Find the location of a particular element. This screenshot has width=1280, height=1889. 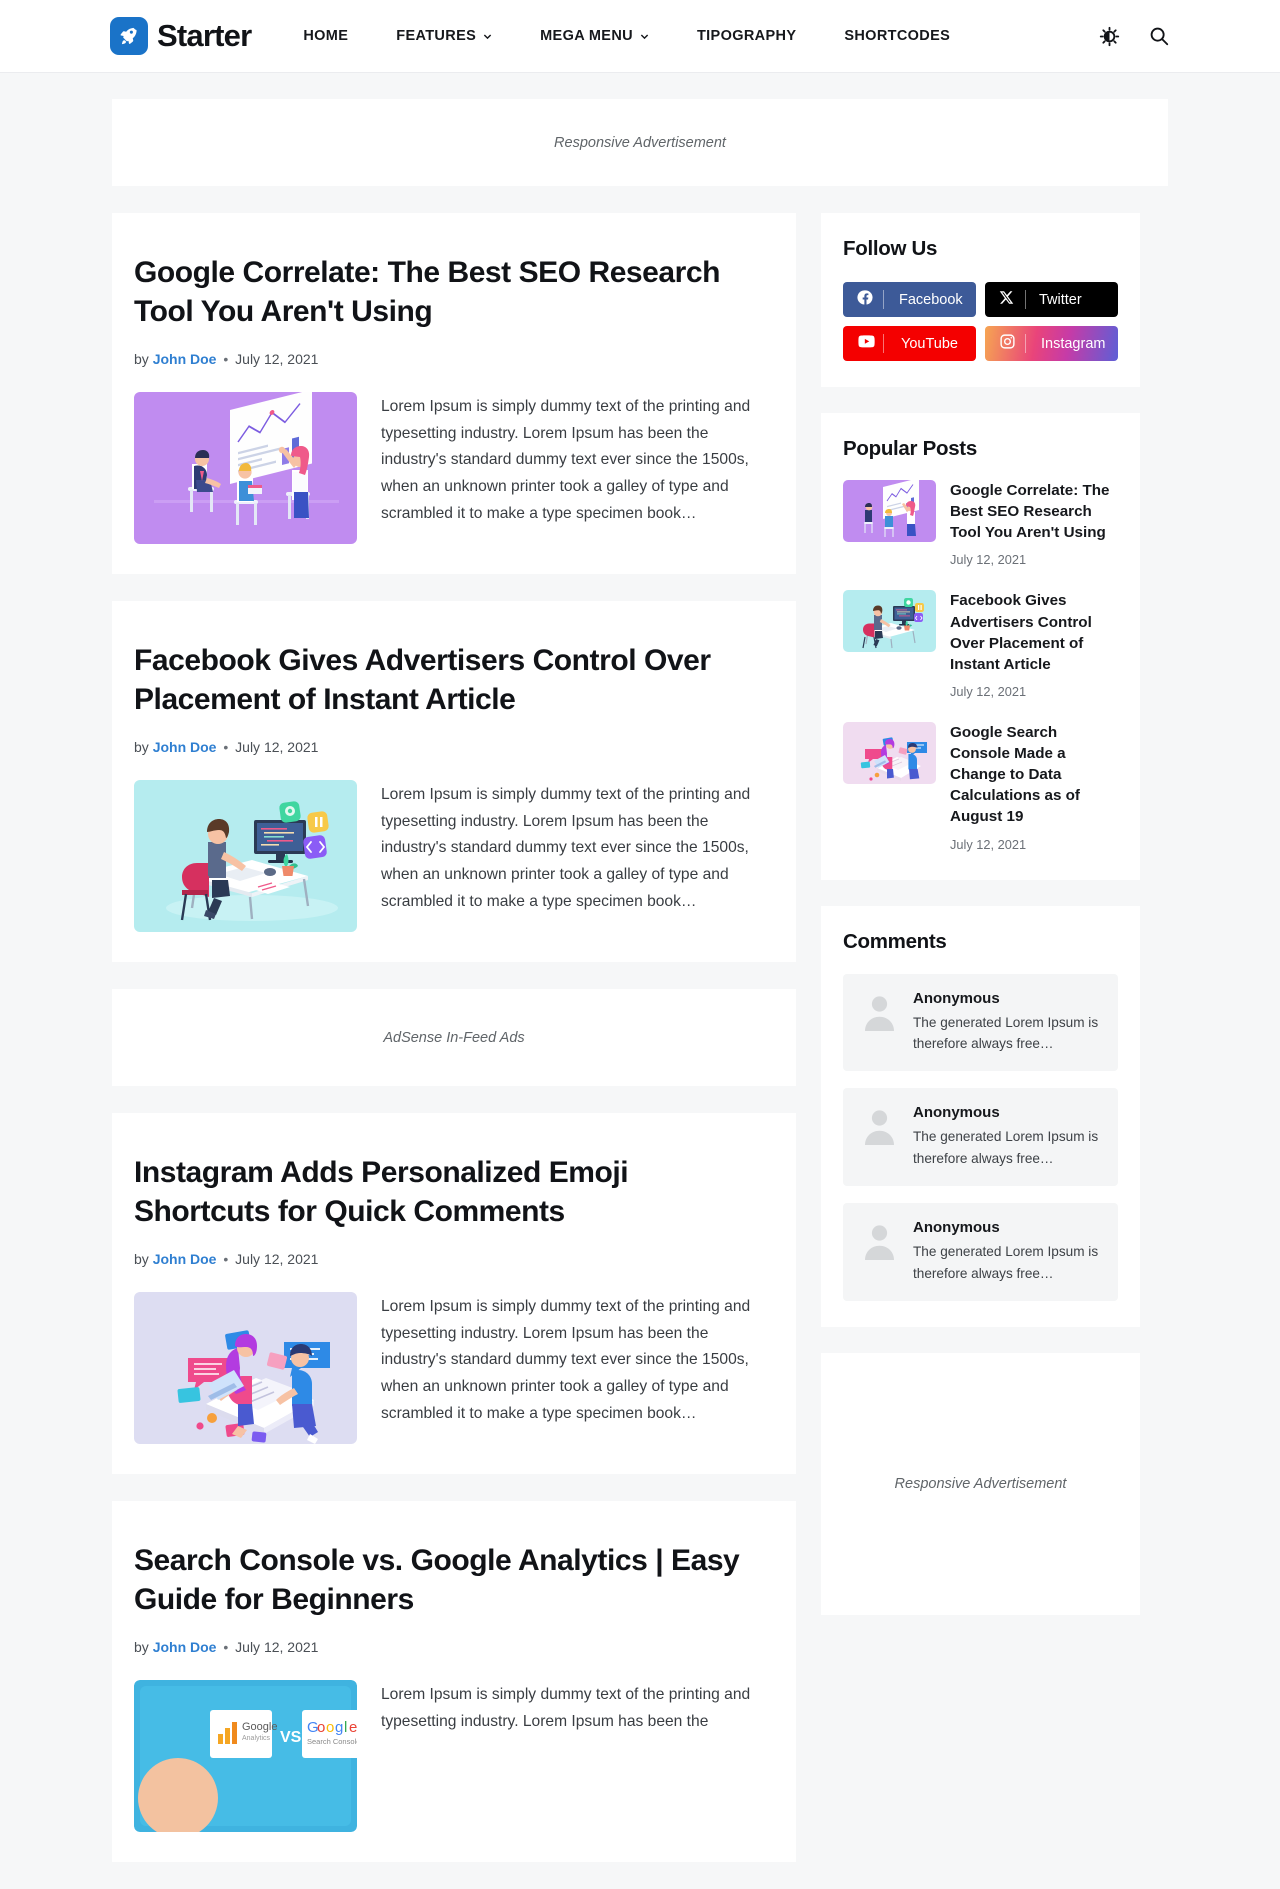

svg-text: o is located at coordinates (330, 1727).